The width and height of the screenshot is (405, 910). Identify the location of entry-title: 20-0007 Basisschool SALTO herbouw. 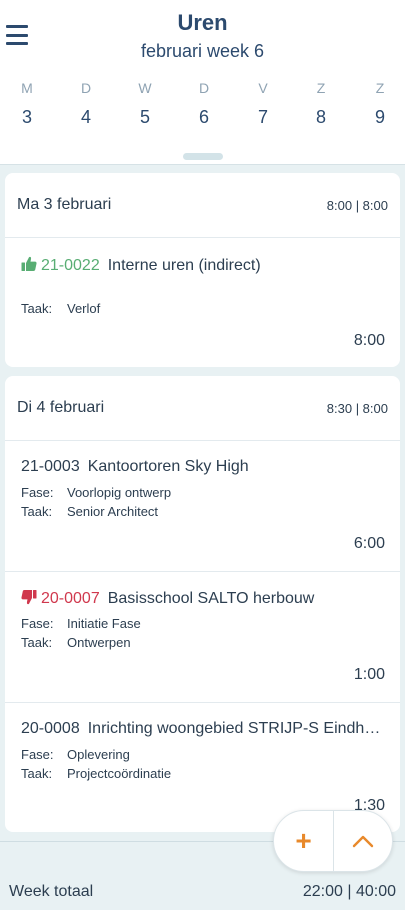
(203, 598).